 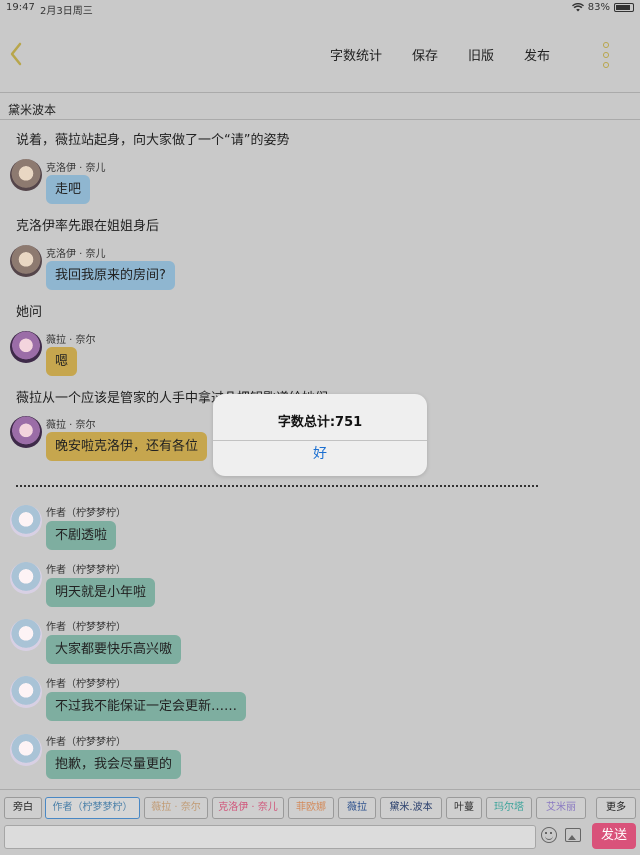 I want to click on alert-message: 字数总计:751, so click(x=320, y=422).